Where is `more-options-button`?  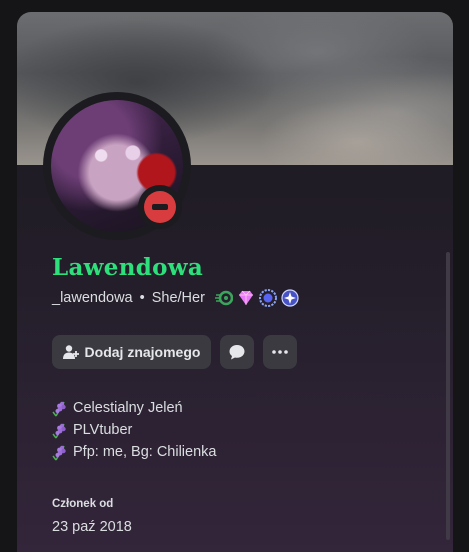 more-options-button is located at coordinates (280, 352).